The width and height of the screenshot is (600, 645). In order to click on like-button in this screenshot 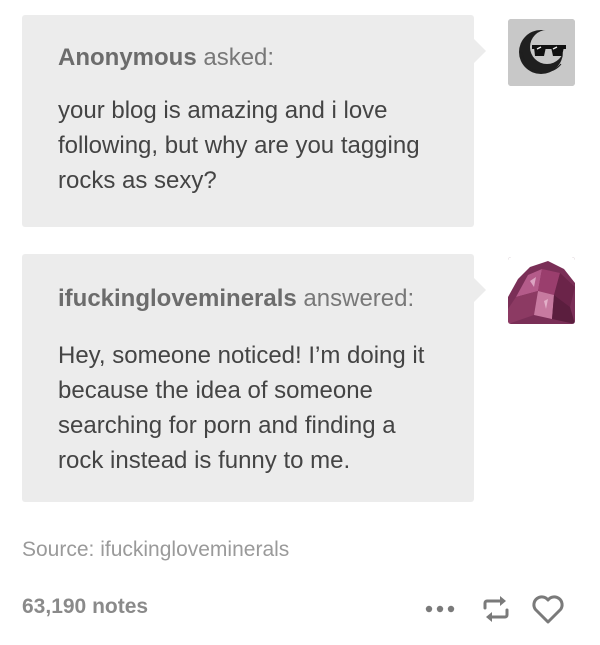, I will do `click(548, 609)`.